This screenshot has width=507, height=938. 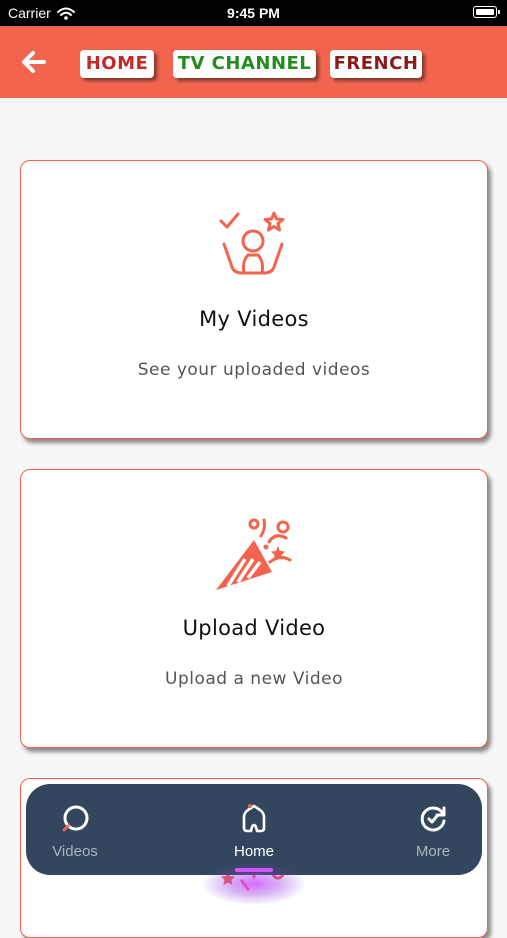 What do you see at coordinates (117, 64) in the screenshot?
I see `home-chip: HOME` at bounding box center [117, 64].